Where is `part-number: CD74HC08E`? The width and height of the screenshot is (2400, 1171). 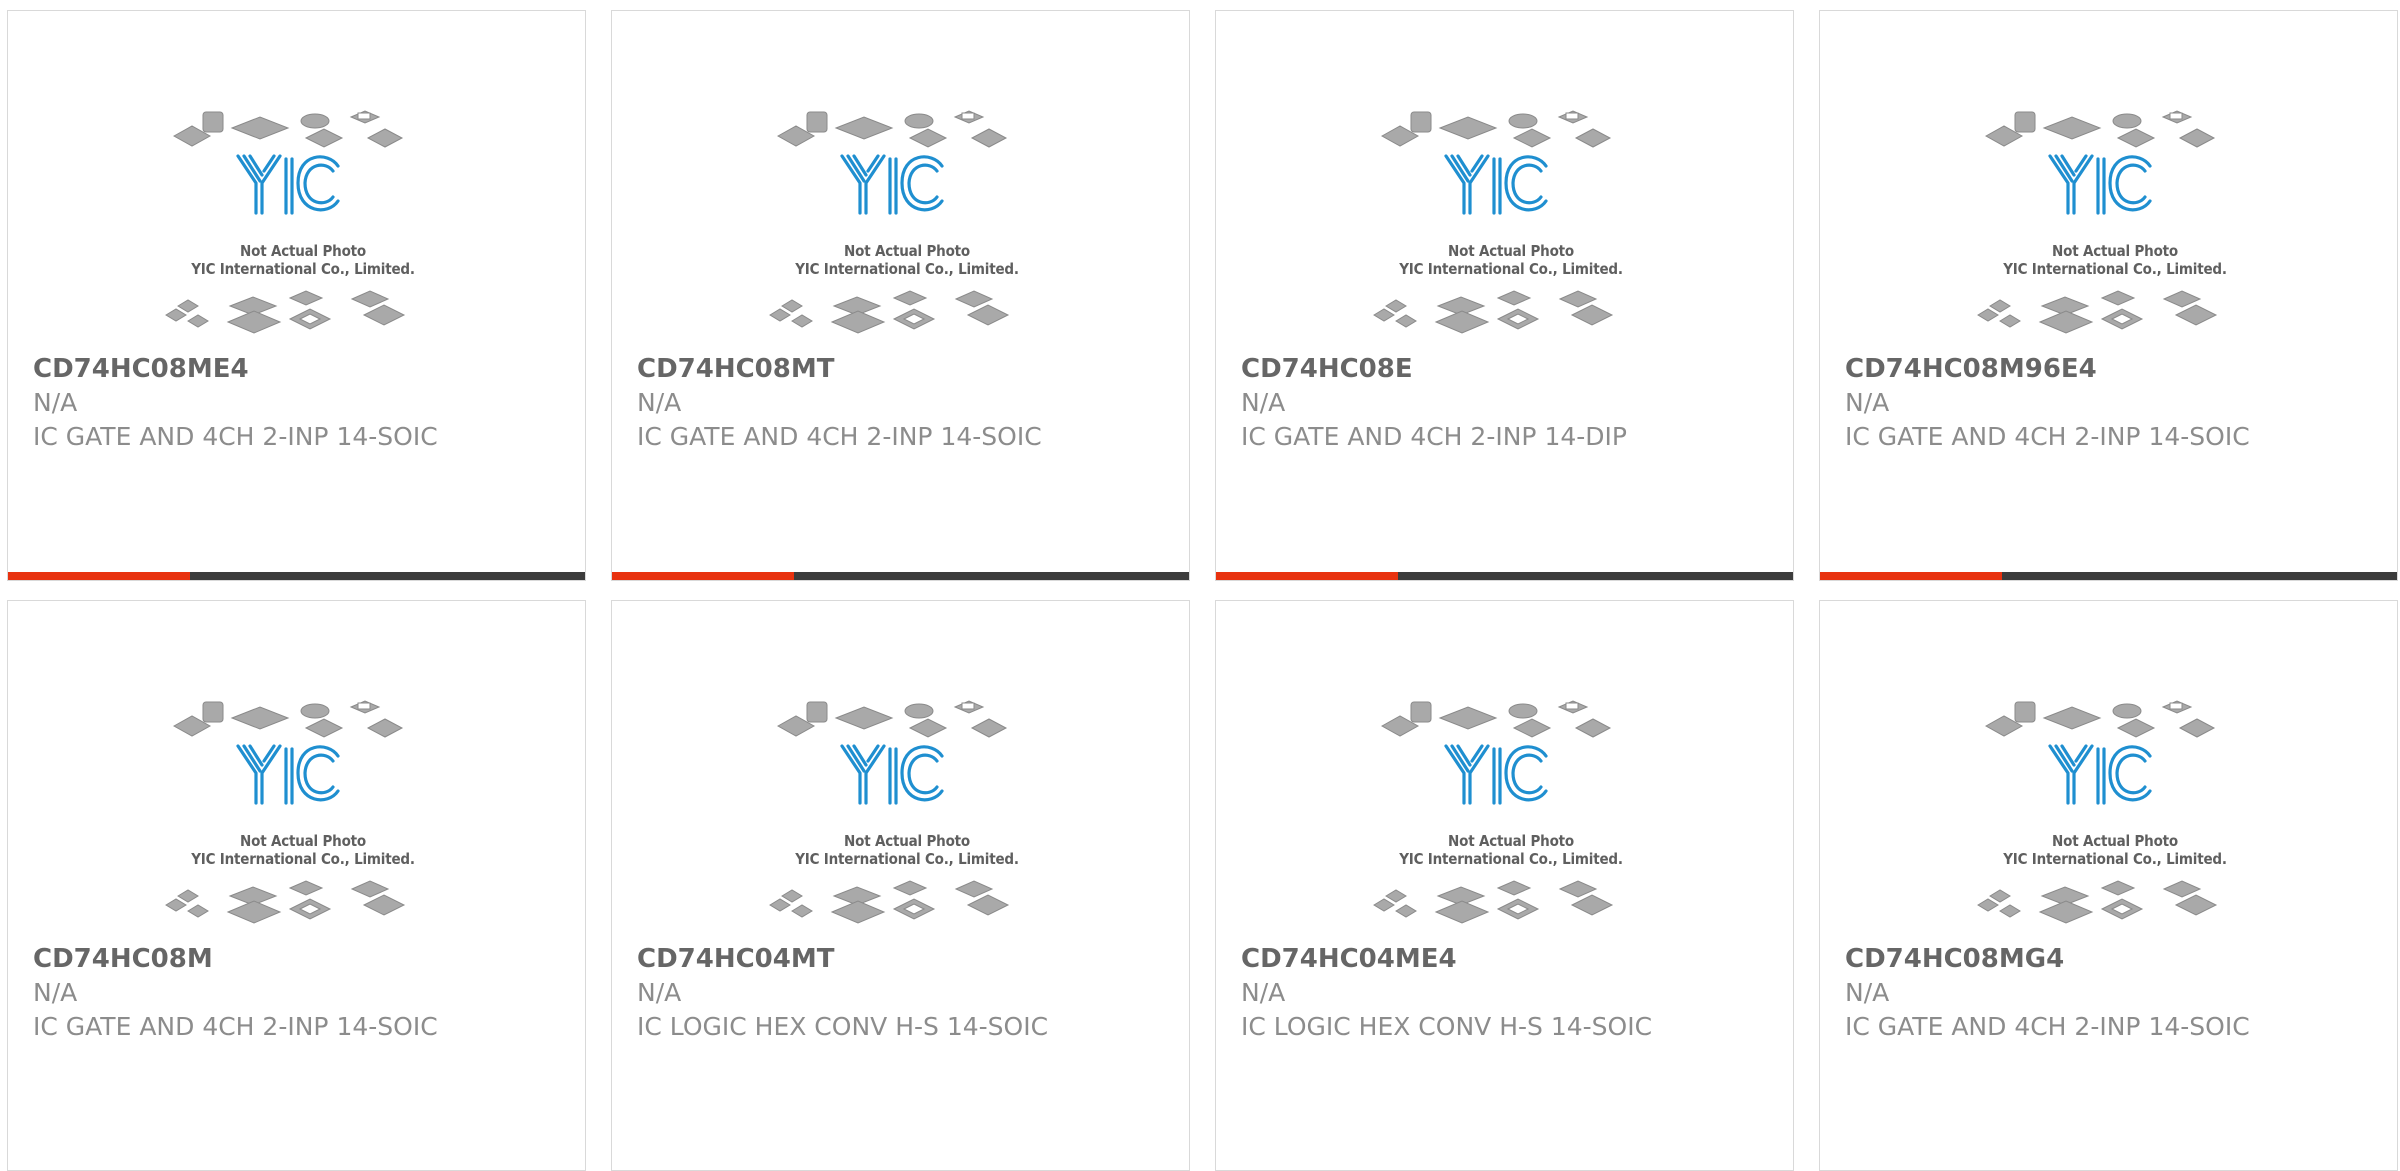
part-number: CD74HC08E is located at coordinates (1327, 369).